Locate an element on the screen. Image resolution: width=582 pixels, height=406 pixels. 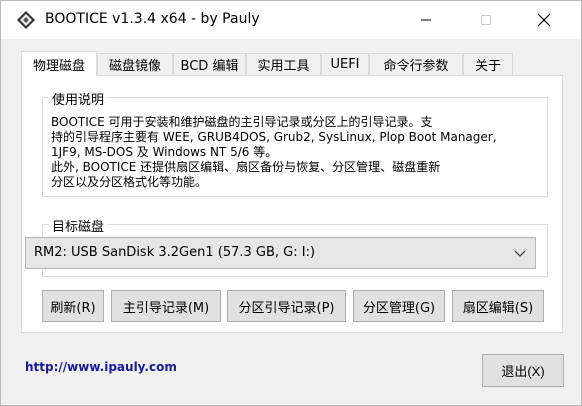
usage-line: 此外, BOOTICE 还提供扇区编辑、扇区备份与恢复、分区管理、磁盘重新 is located at coordinates (246, 167).